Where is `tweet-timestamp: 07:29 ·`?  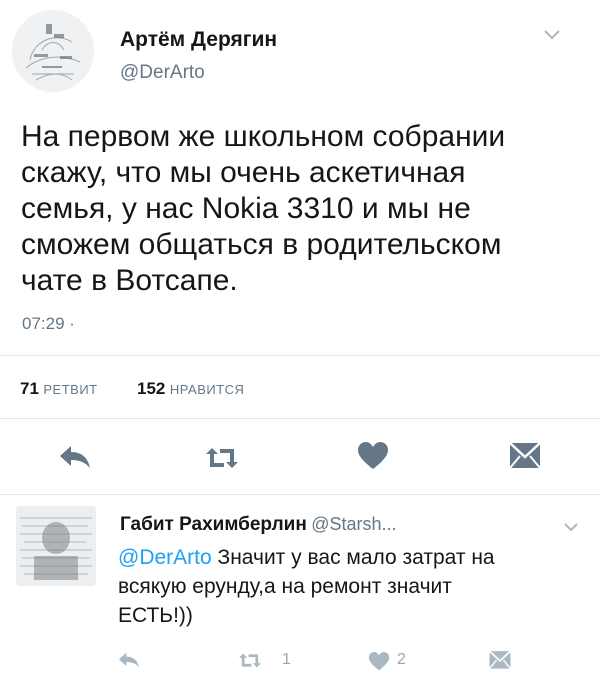
tweet-timestamp: 07:29 · is located at coordinates (48, 324).